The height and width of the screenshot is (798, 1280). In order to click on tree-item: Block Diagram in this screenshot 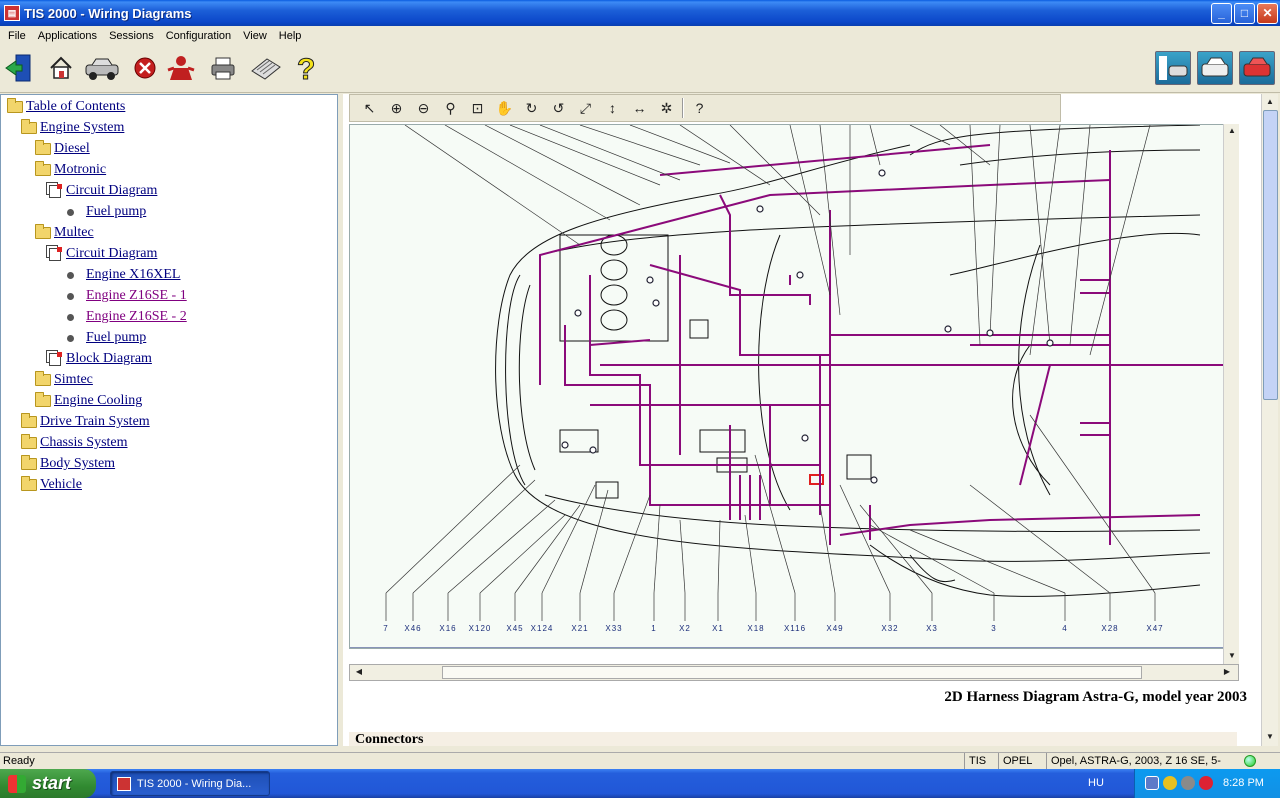, I will do `click(100, 359)`.